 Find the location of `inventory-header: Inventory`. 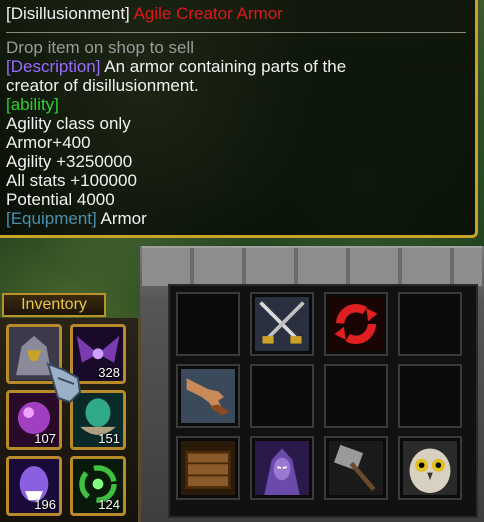

inventory-header: Inventory is located at coordinates (54, 305).